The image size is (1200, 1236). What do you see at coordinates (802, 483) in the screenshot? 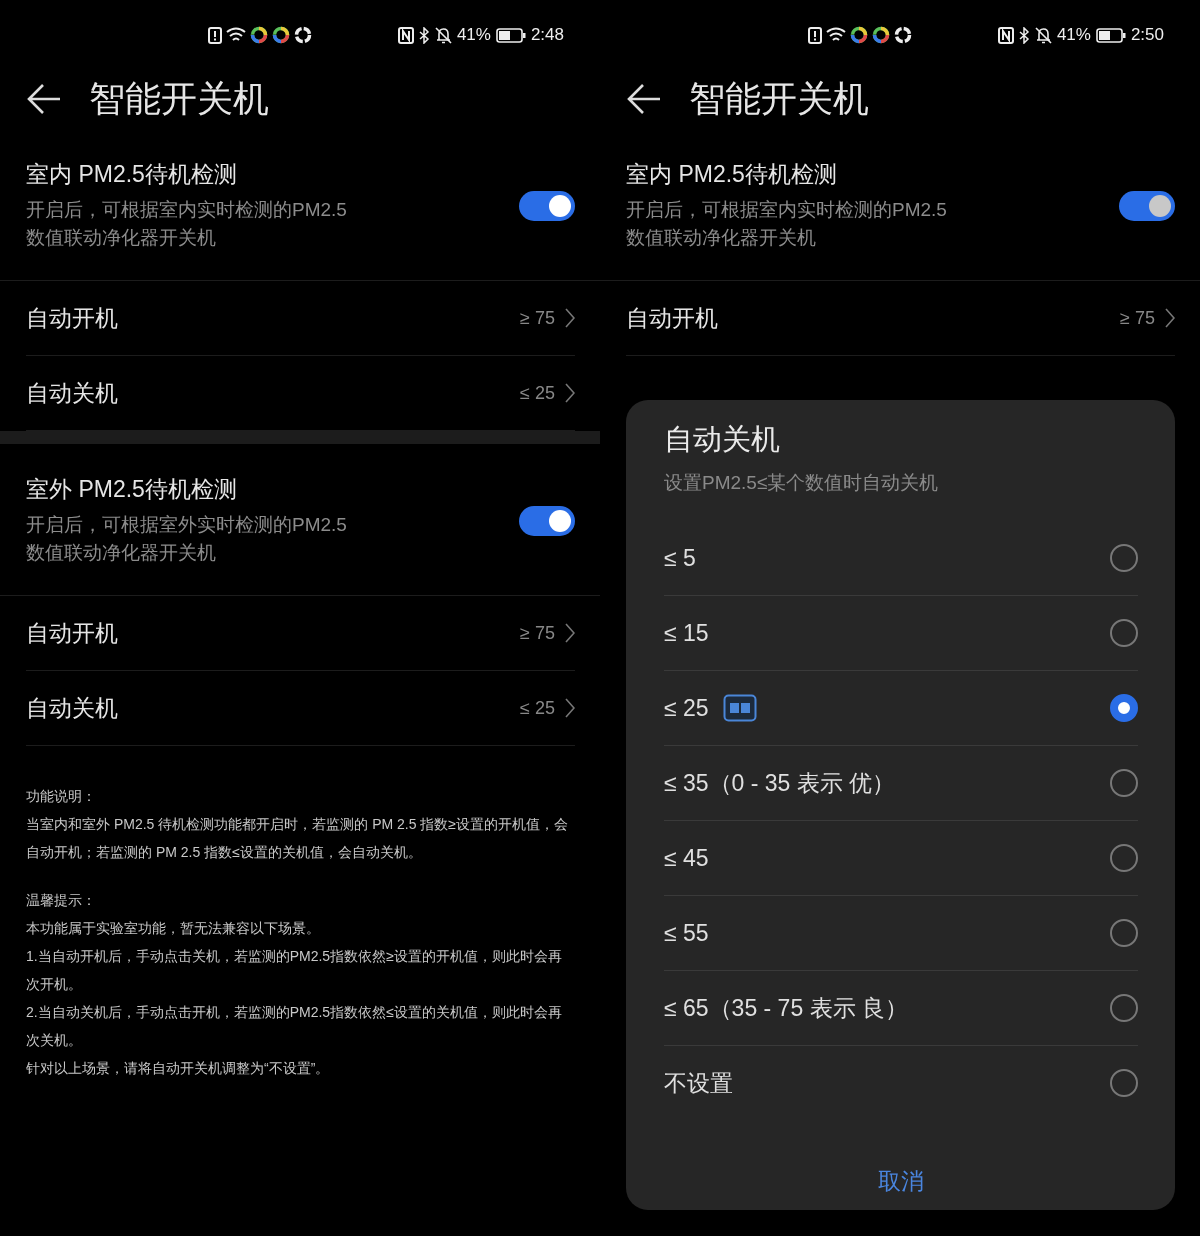
I see `dialog-subtitle: 设置PM2.5≤某个数值时自动关机` at bounding box center [802, 483].